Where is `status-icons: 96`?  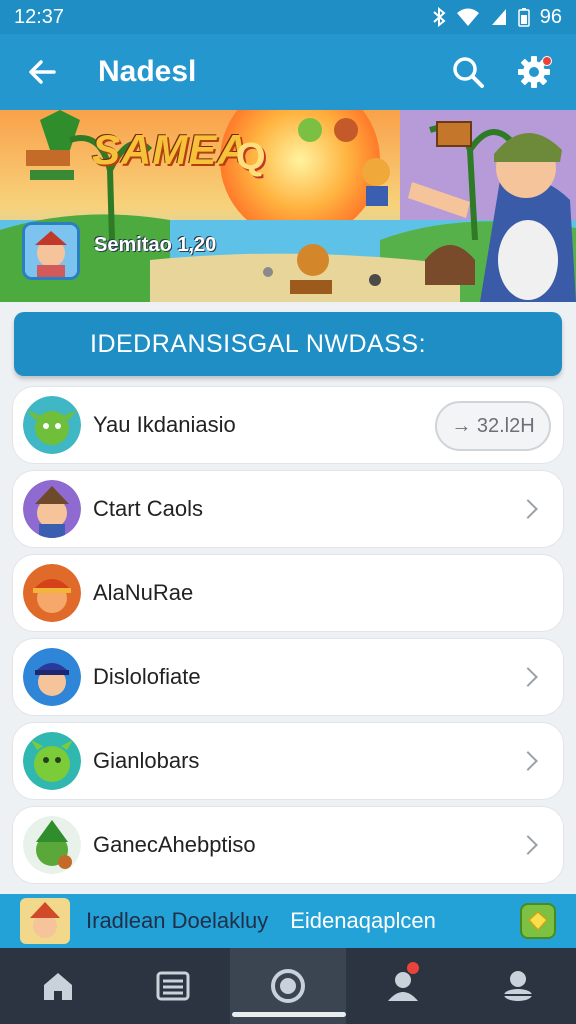 status-icons: 96 is located at coordinates (497, 17).